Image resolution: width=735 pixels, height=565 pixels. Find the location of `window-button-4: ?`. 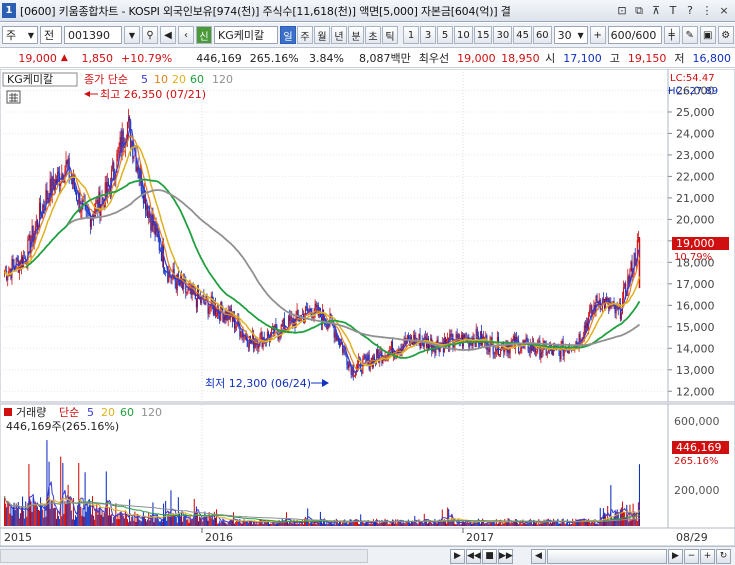

window-button-4: ? is located at coordinates (690, 10).